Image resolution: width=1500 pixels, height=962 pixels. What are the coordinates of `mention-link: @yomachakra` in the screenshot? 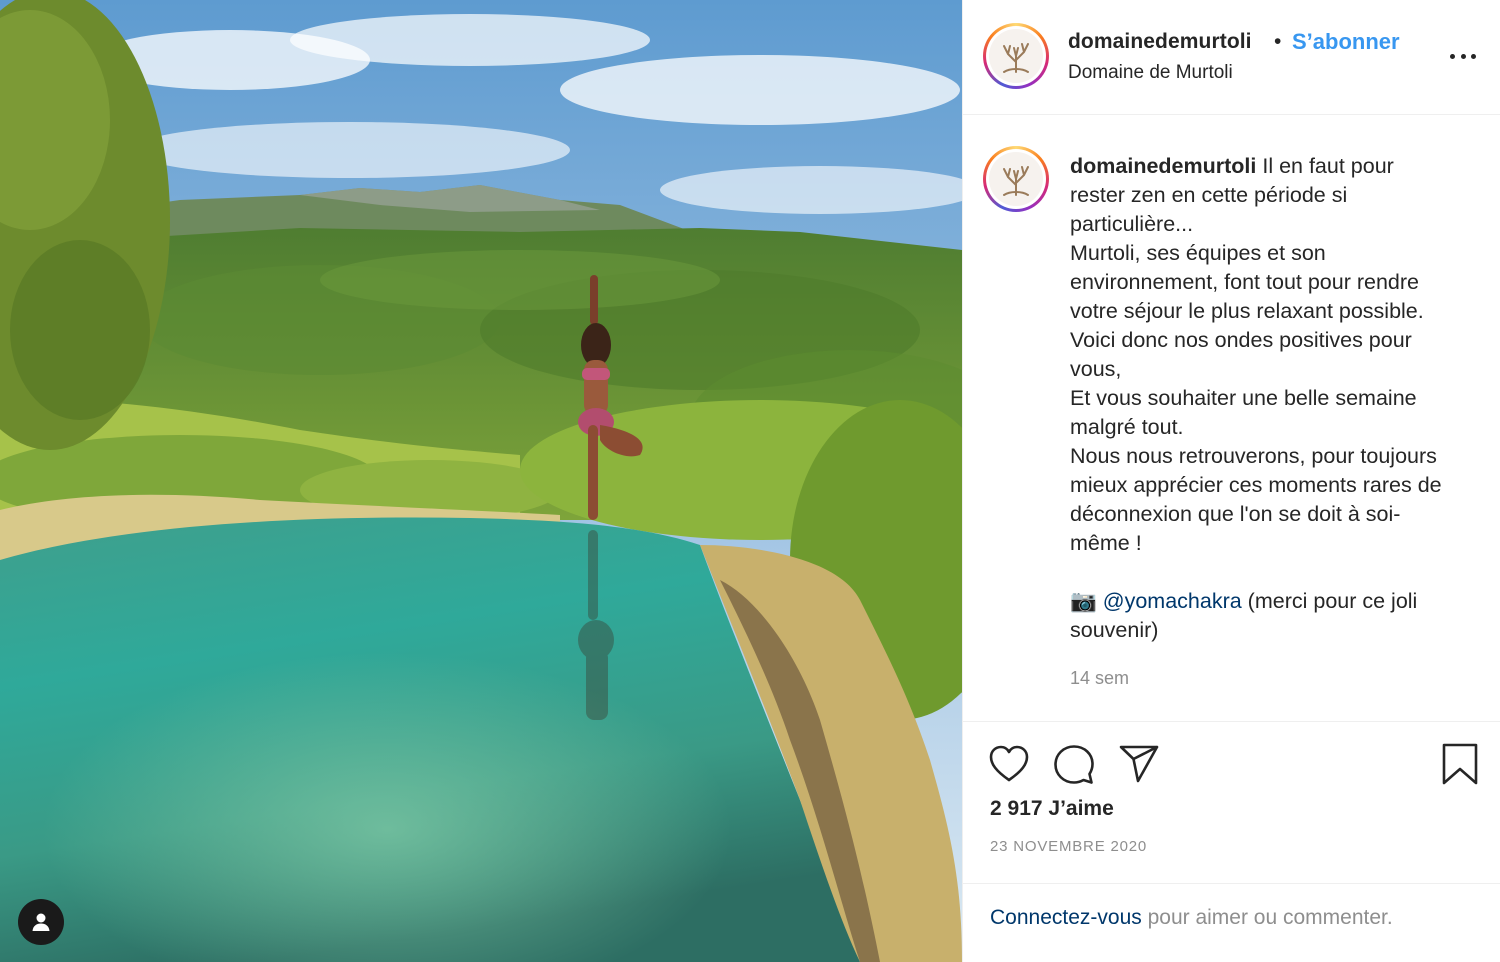 It's located at (1172, 601).